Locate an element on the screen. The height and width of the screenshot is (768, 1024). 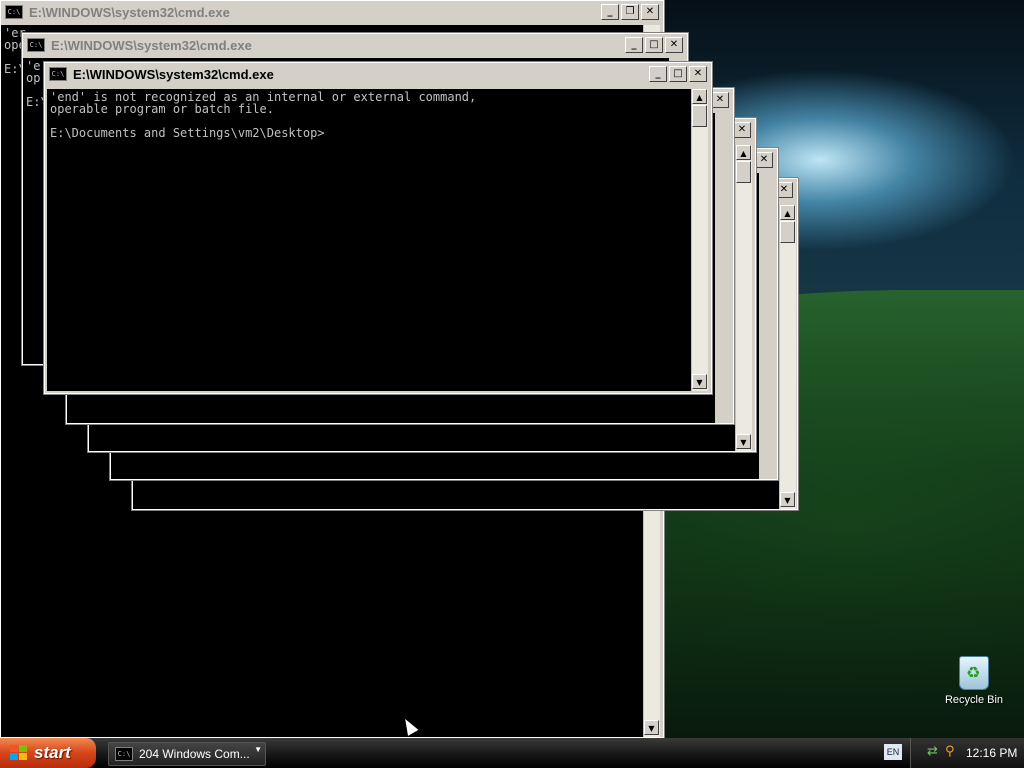
recycle-bin-label: Recycle Bin is located at coordinates (974, 700).